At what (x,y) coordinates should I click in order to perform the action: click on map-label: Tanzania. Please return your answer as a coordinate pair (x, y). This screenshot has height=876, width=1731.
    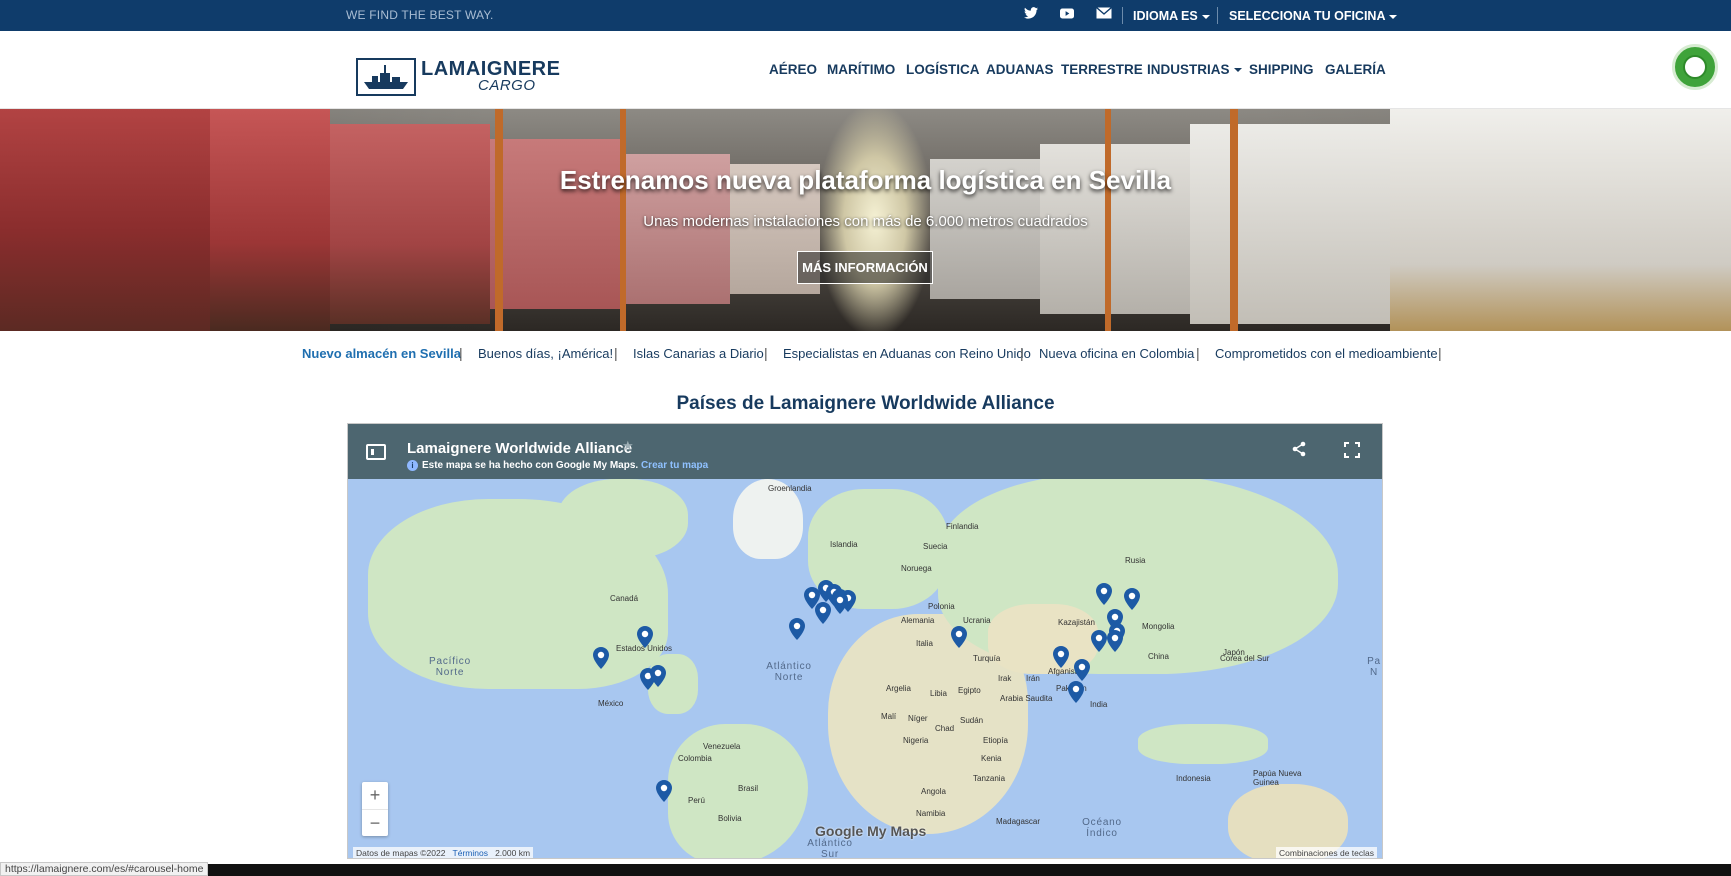
    Looking at the image, I should click on (989, 778).